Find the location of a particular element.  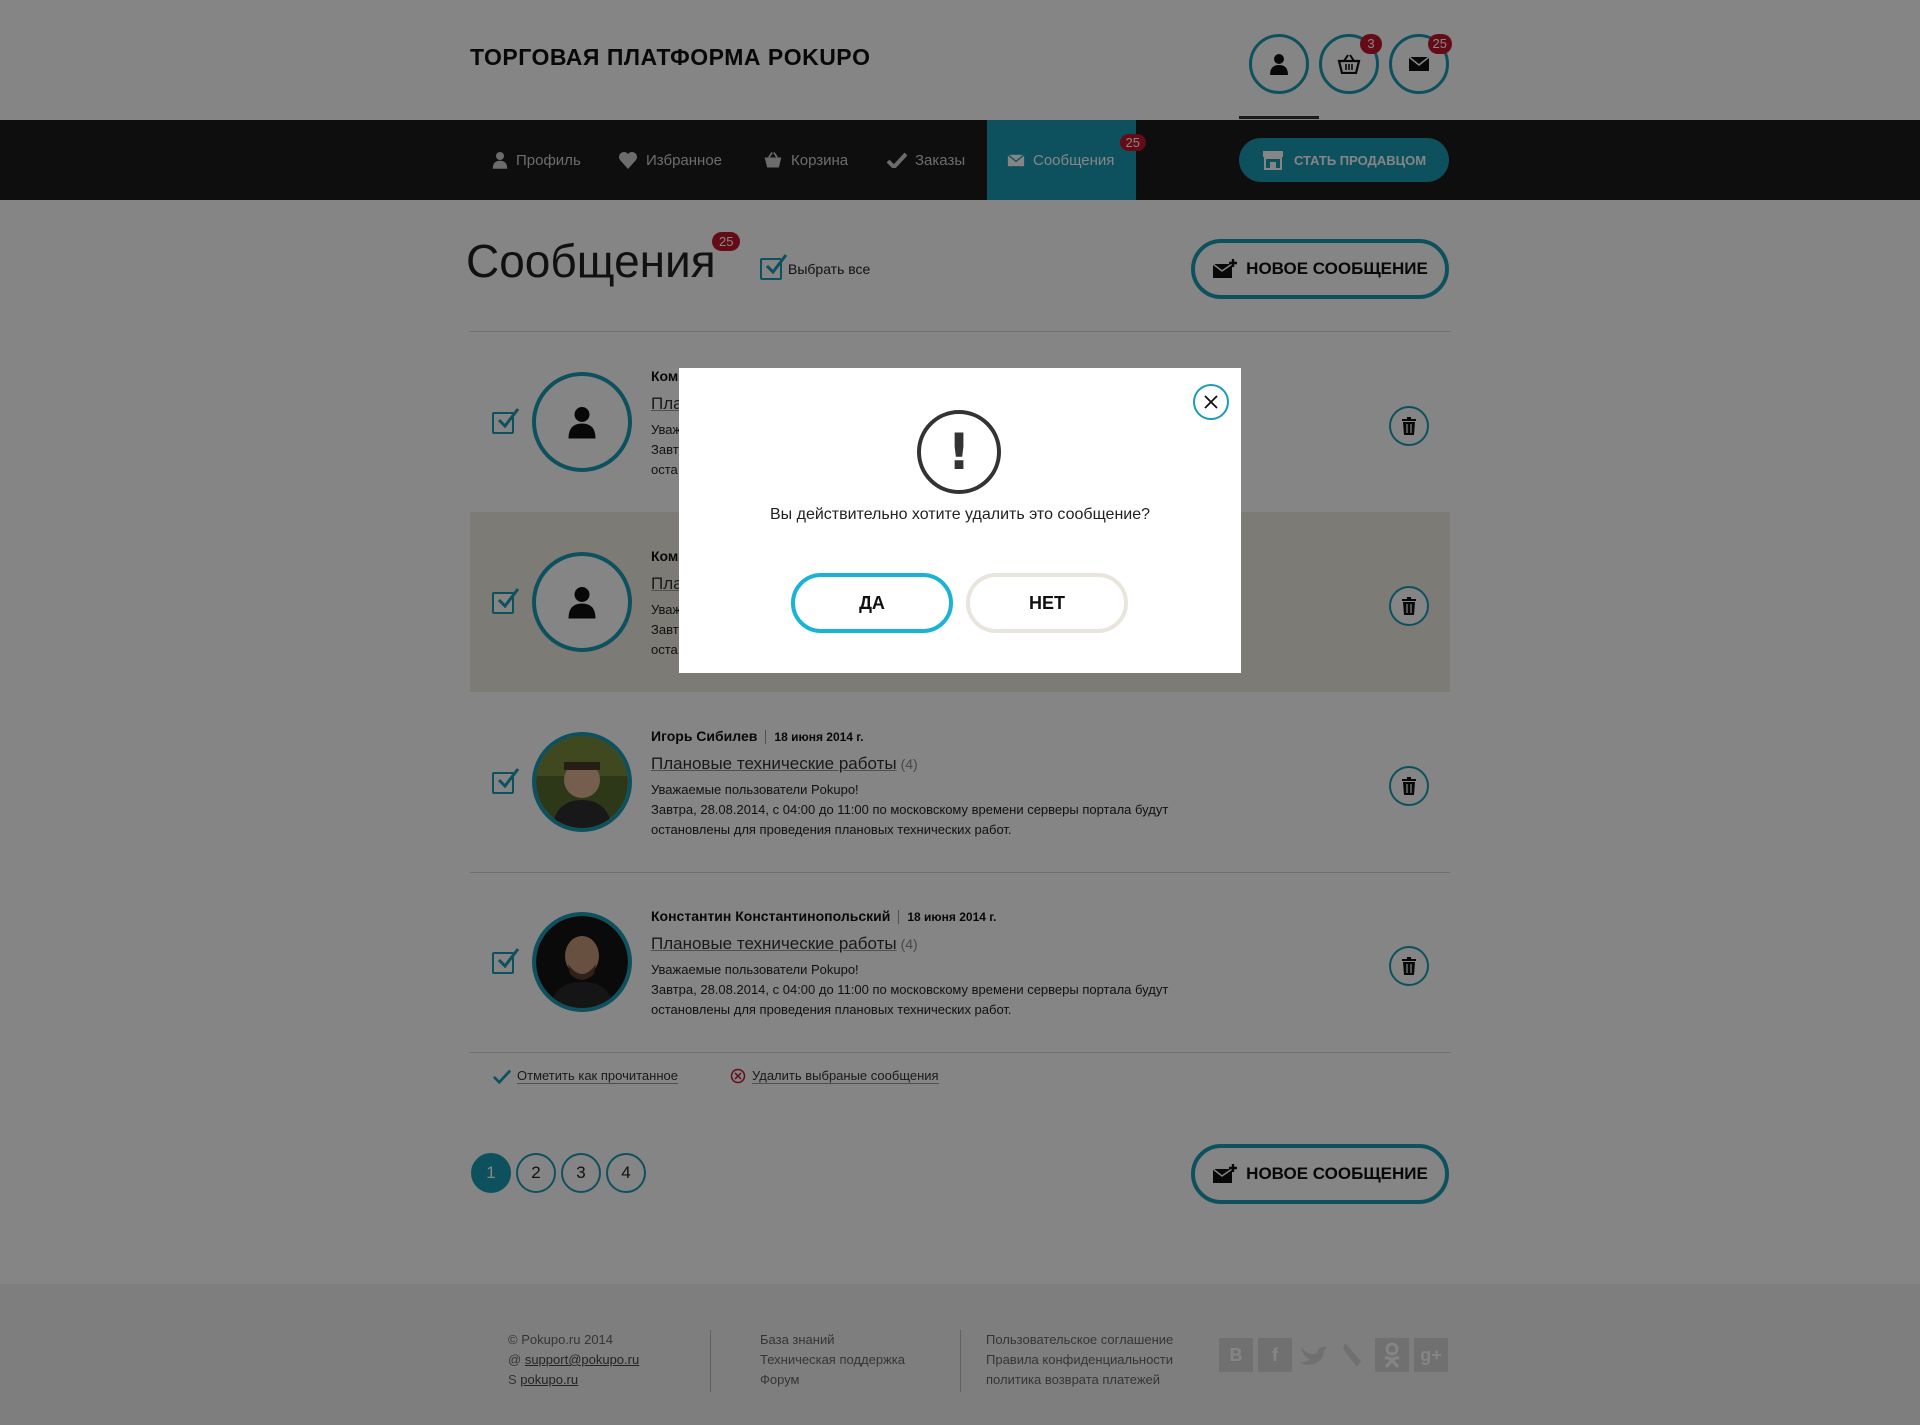

warning-icon: ! is located at coordinates (959, 452).